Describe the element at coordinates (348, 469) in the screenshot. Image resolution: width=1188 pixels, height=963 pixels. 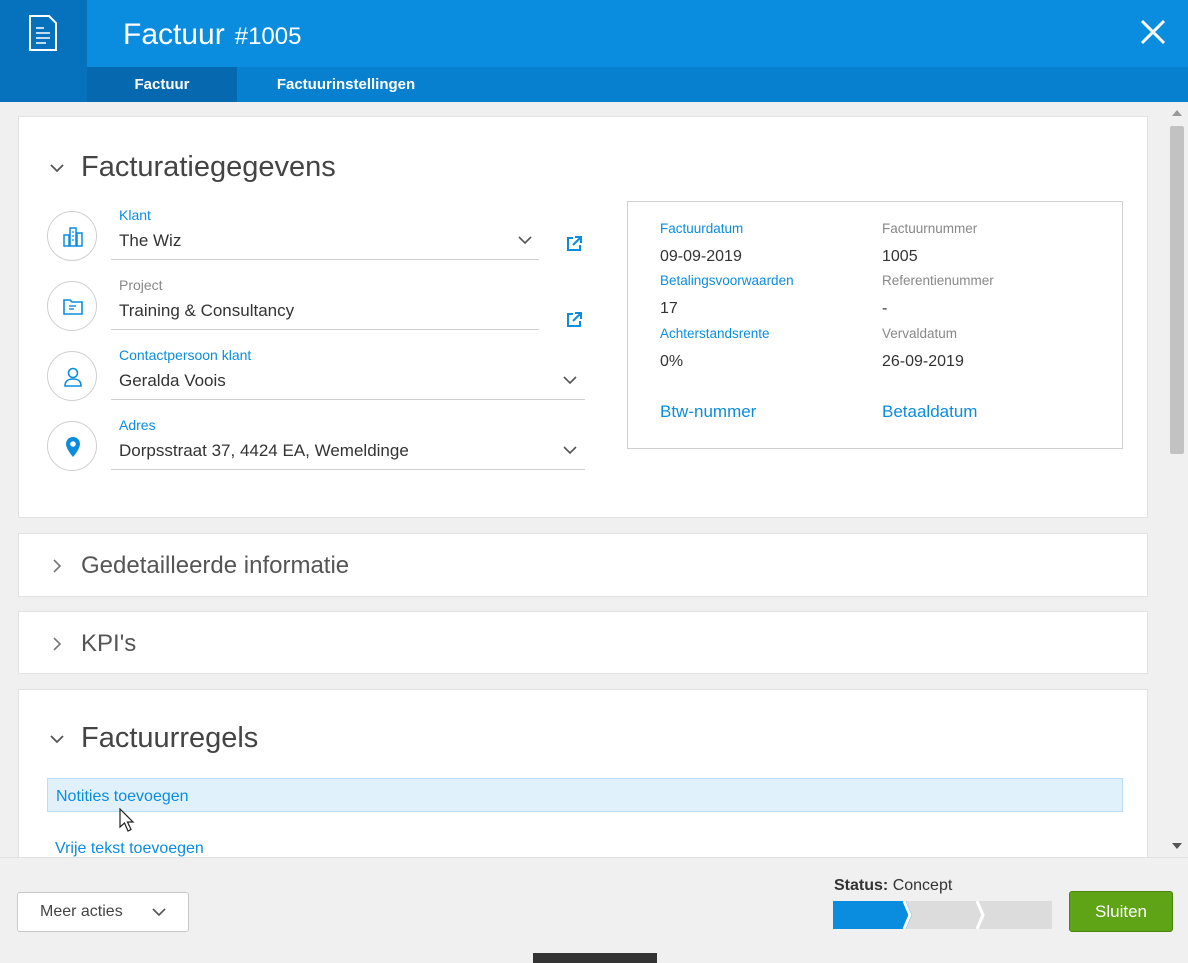
I see `adres-underline` at that location.